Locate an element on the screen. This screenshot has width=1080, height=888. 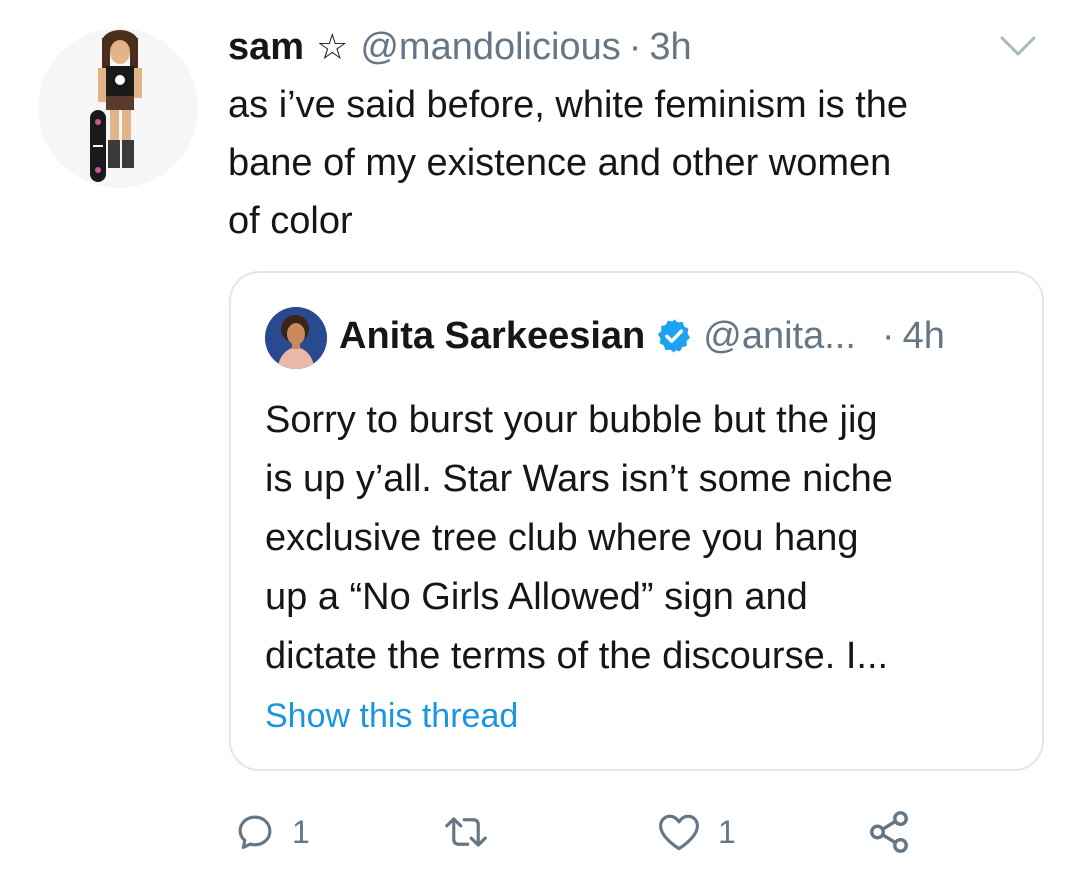
avatar-portrait-icon is located at coordinates (296, 338).